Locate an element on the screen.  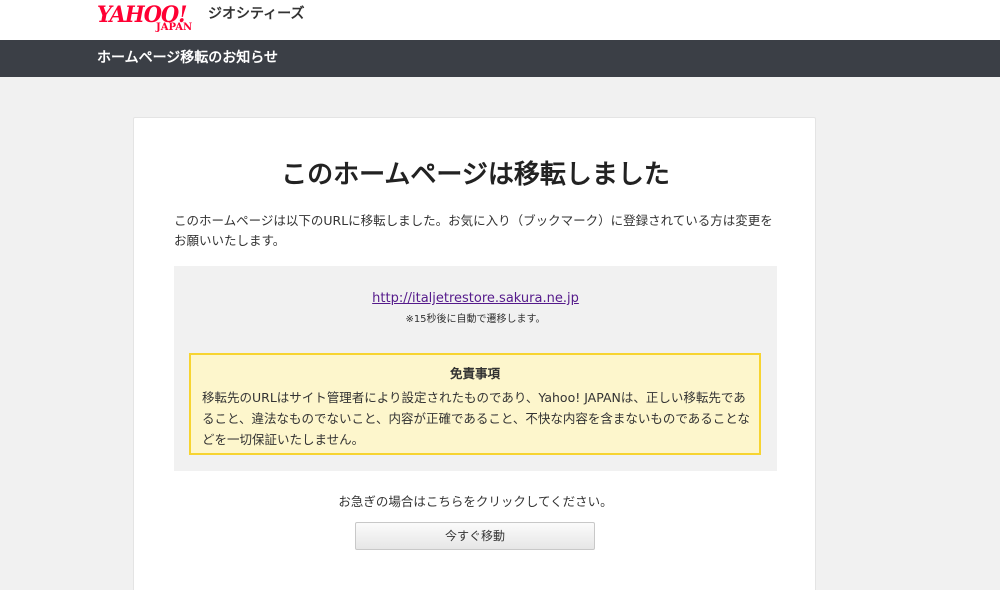
move-now-button: 今すぐ移動 is located at coordinates (475, 536).